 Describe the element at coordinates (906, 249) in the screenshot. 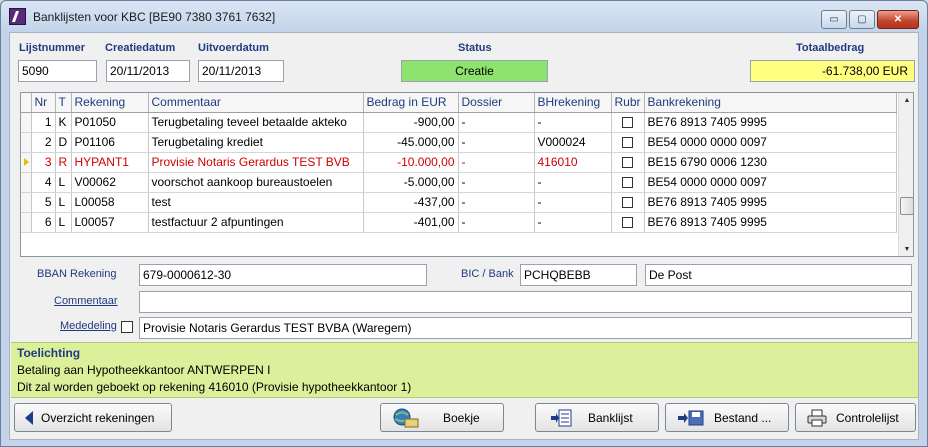

I see `scroll-down-arrow-icon: ▼` at that location.